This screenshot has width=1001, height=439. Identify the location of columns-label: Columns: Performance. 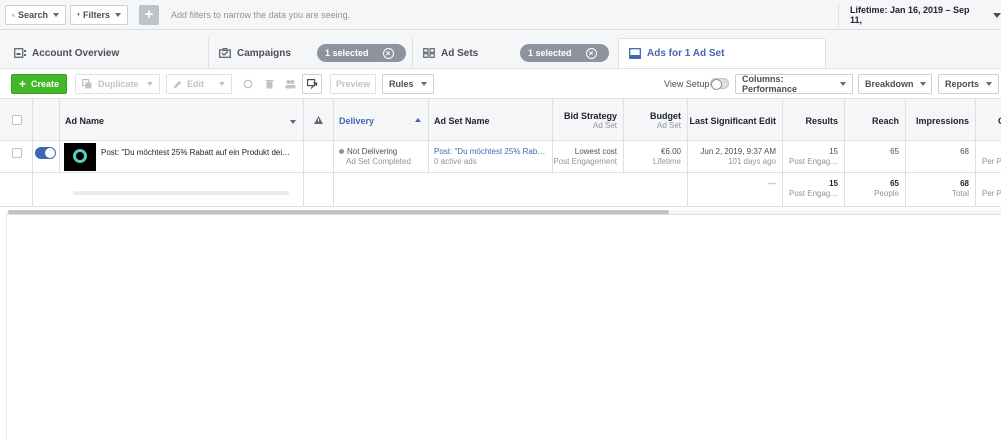
(770, 84).